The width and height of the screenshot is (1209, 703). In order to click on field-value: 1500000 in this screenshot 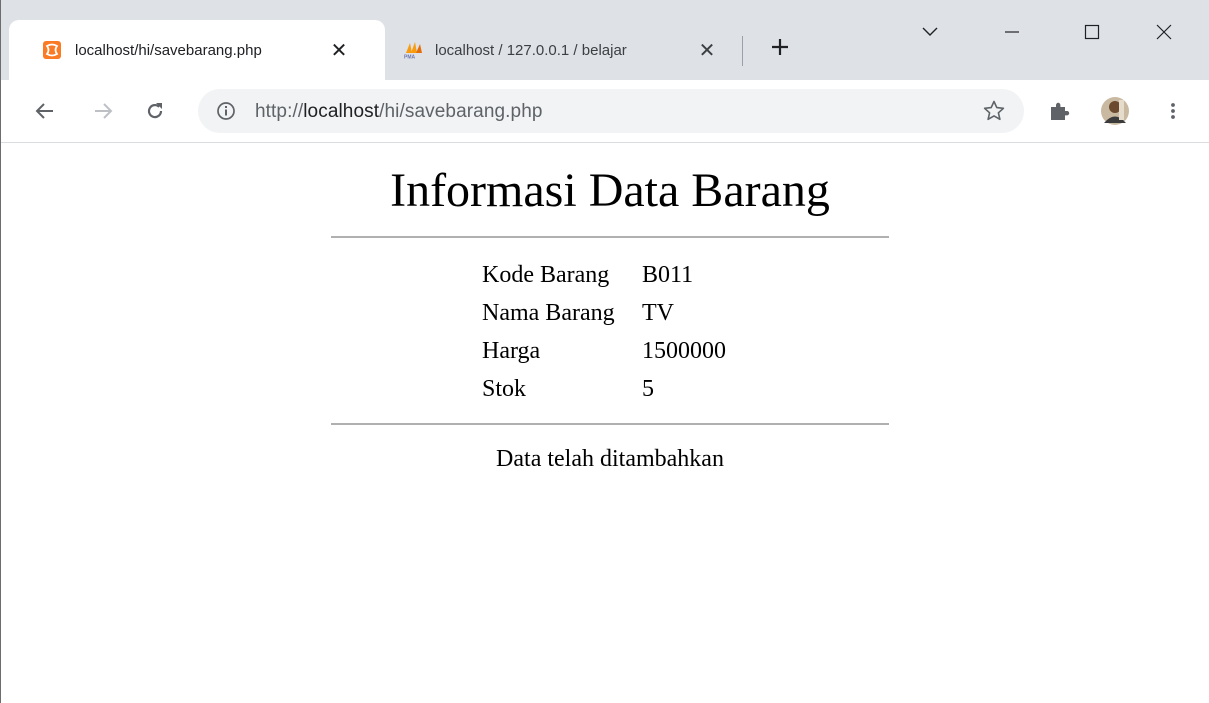, I will do `click(684, 351)`.